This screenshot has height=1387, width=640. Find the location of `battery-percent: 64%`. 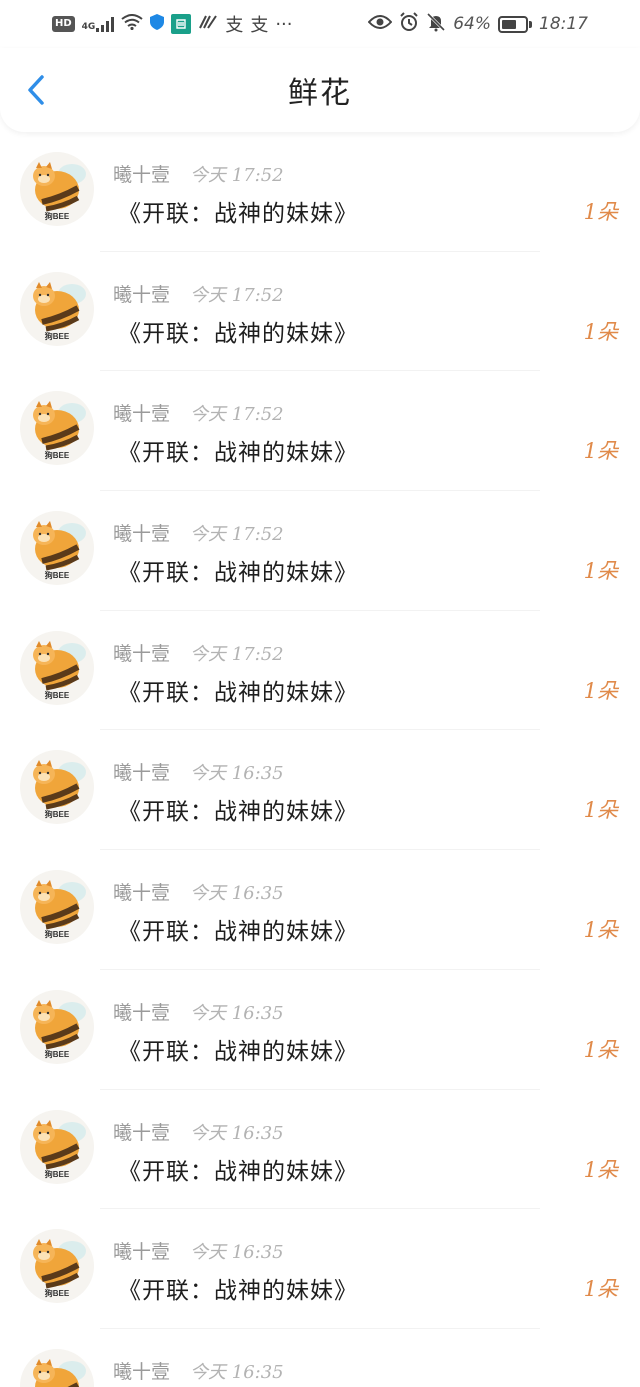

battery-percent: 64% is located at coordinates (472, 24).